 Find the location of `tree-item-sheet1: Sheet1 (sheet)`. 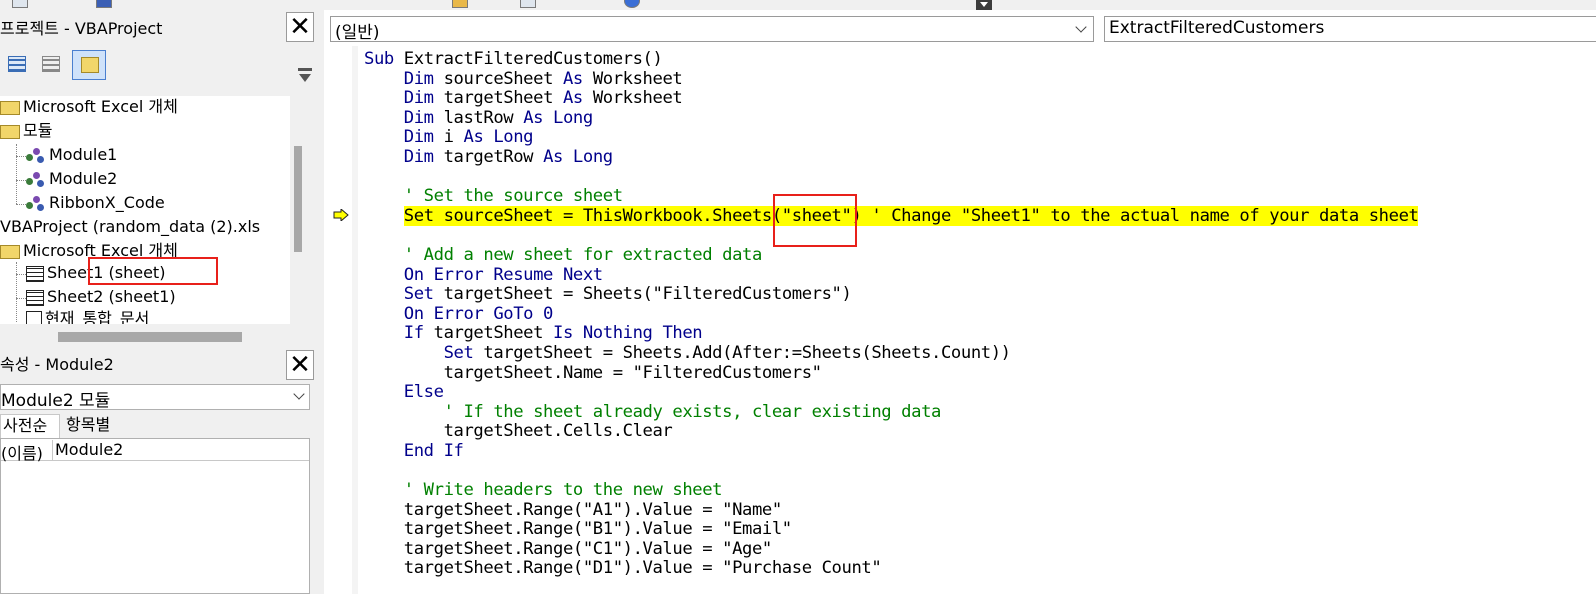

tree-item-sheet1: Sheet1 (sheet) is located at coordinates (95, 273).